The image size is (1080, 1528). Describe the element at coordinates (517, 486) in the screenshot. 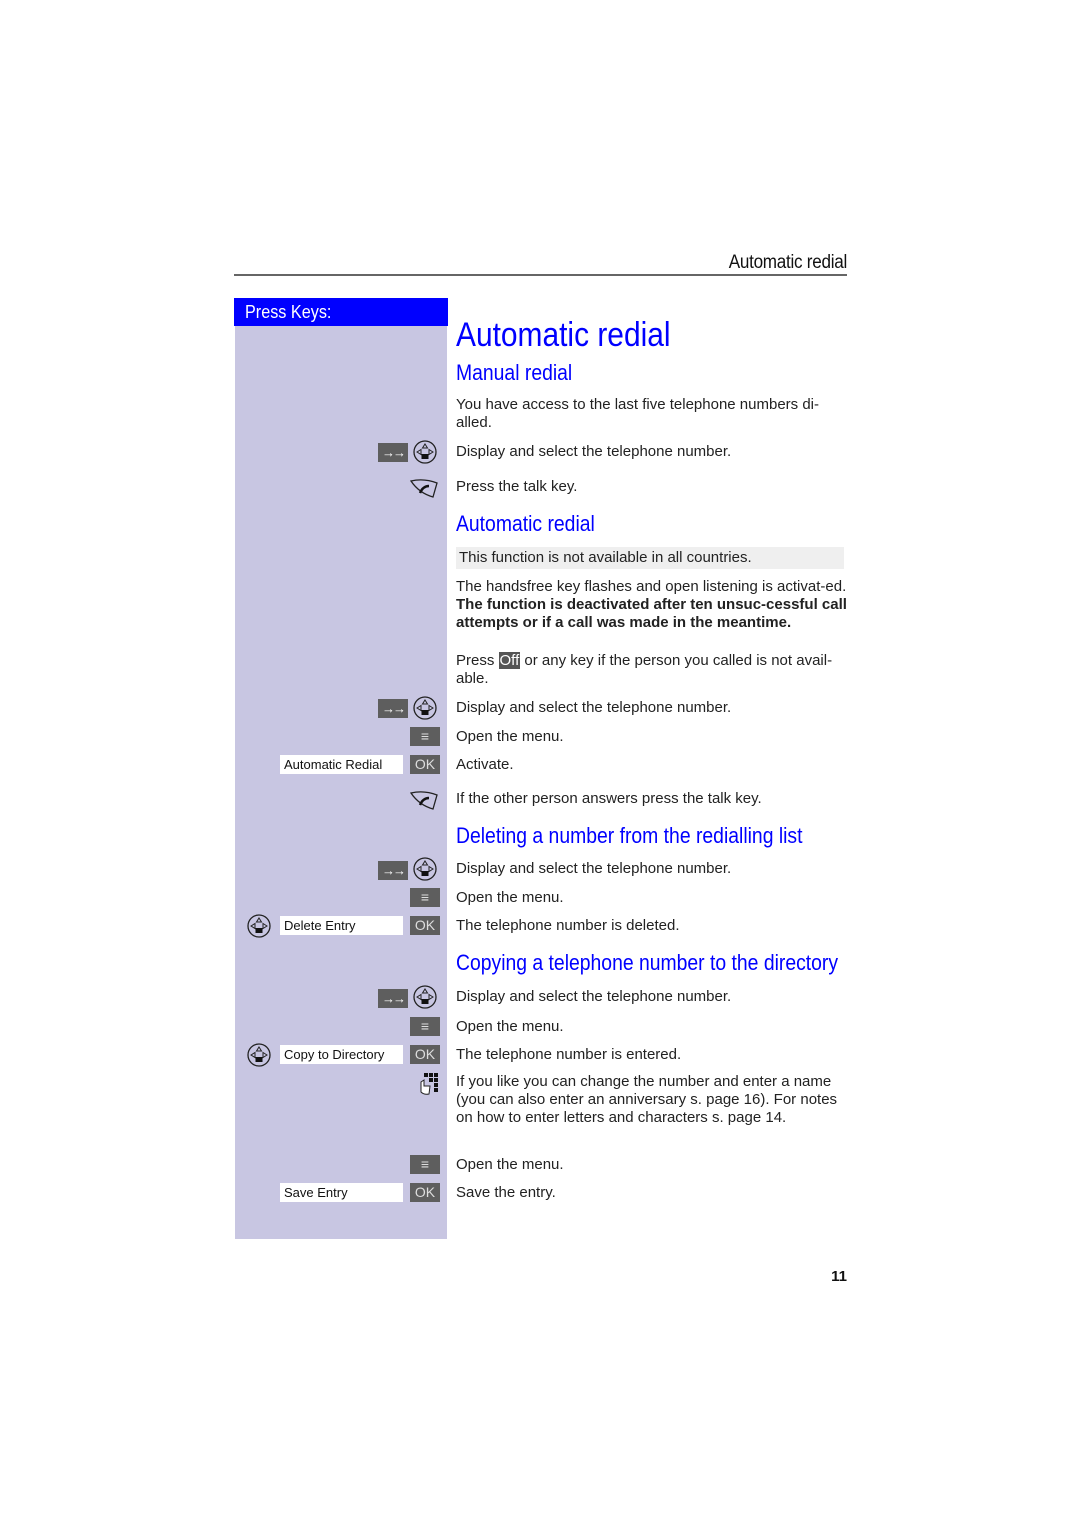

I see `manual-step-2: Press the talk key.` at that location.